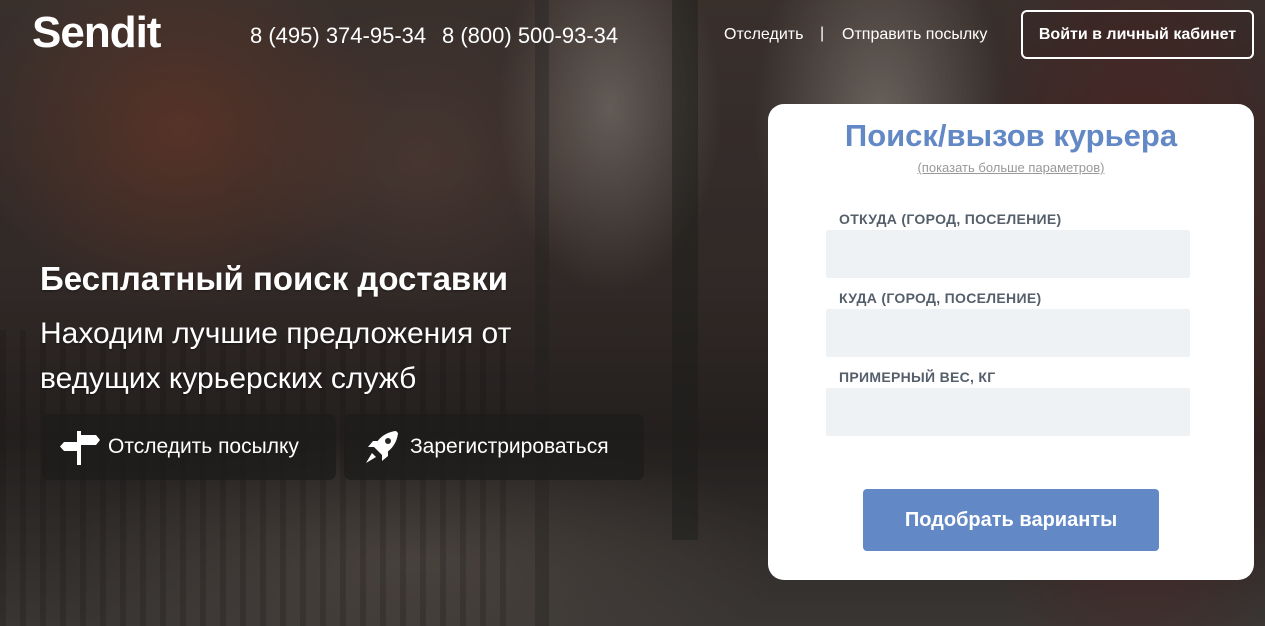 Image resolution: width=1265 pixels, height=626 pixels. I want to click on from-field-label: ОТКУДА (ГОРОД, ПОСЕЛЕНИЕ), so click(950, 219).